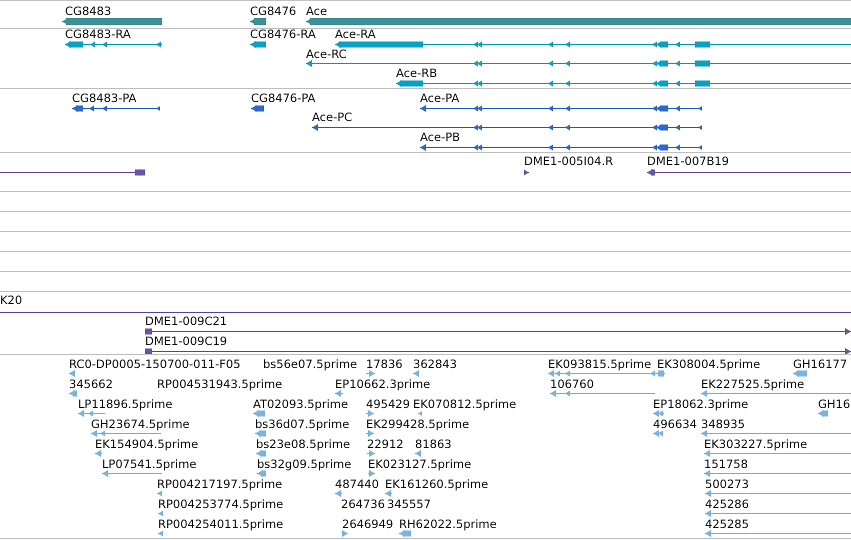 This screenshot has width=851, height=540. What do you see at coordinates (409, 504) in the screenshot?
I see `feature-label: 345557` at bounding box center [409, 504].